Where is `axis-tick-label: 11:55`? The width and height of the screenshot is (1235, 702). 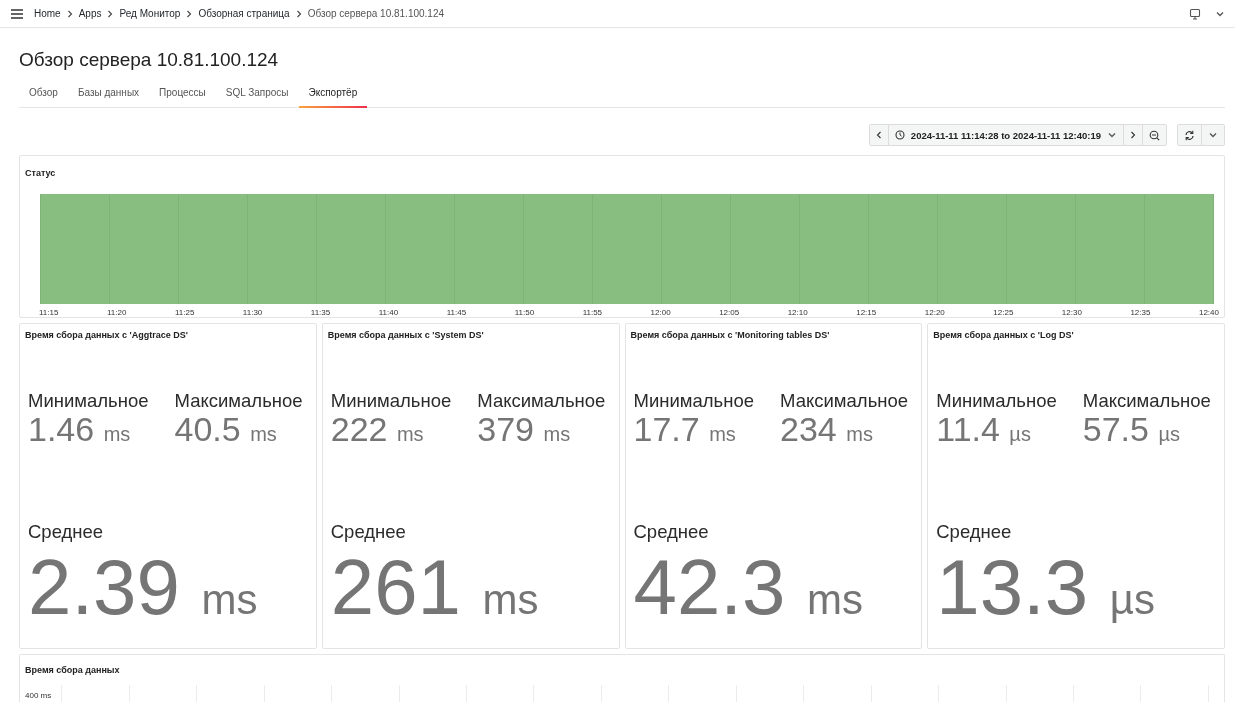
axis-tick-label: 11:55 is located at coordinates (592, 312).